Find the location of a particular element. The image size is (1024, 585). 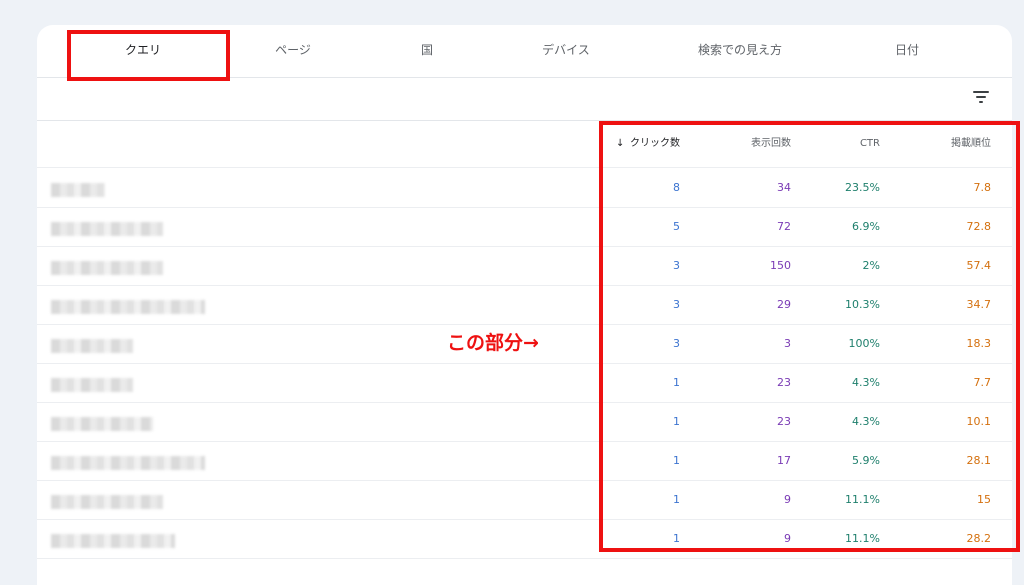

tab-pages: ページ is located at coordinates (293, 51).